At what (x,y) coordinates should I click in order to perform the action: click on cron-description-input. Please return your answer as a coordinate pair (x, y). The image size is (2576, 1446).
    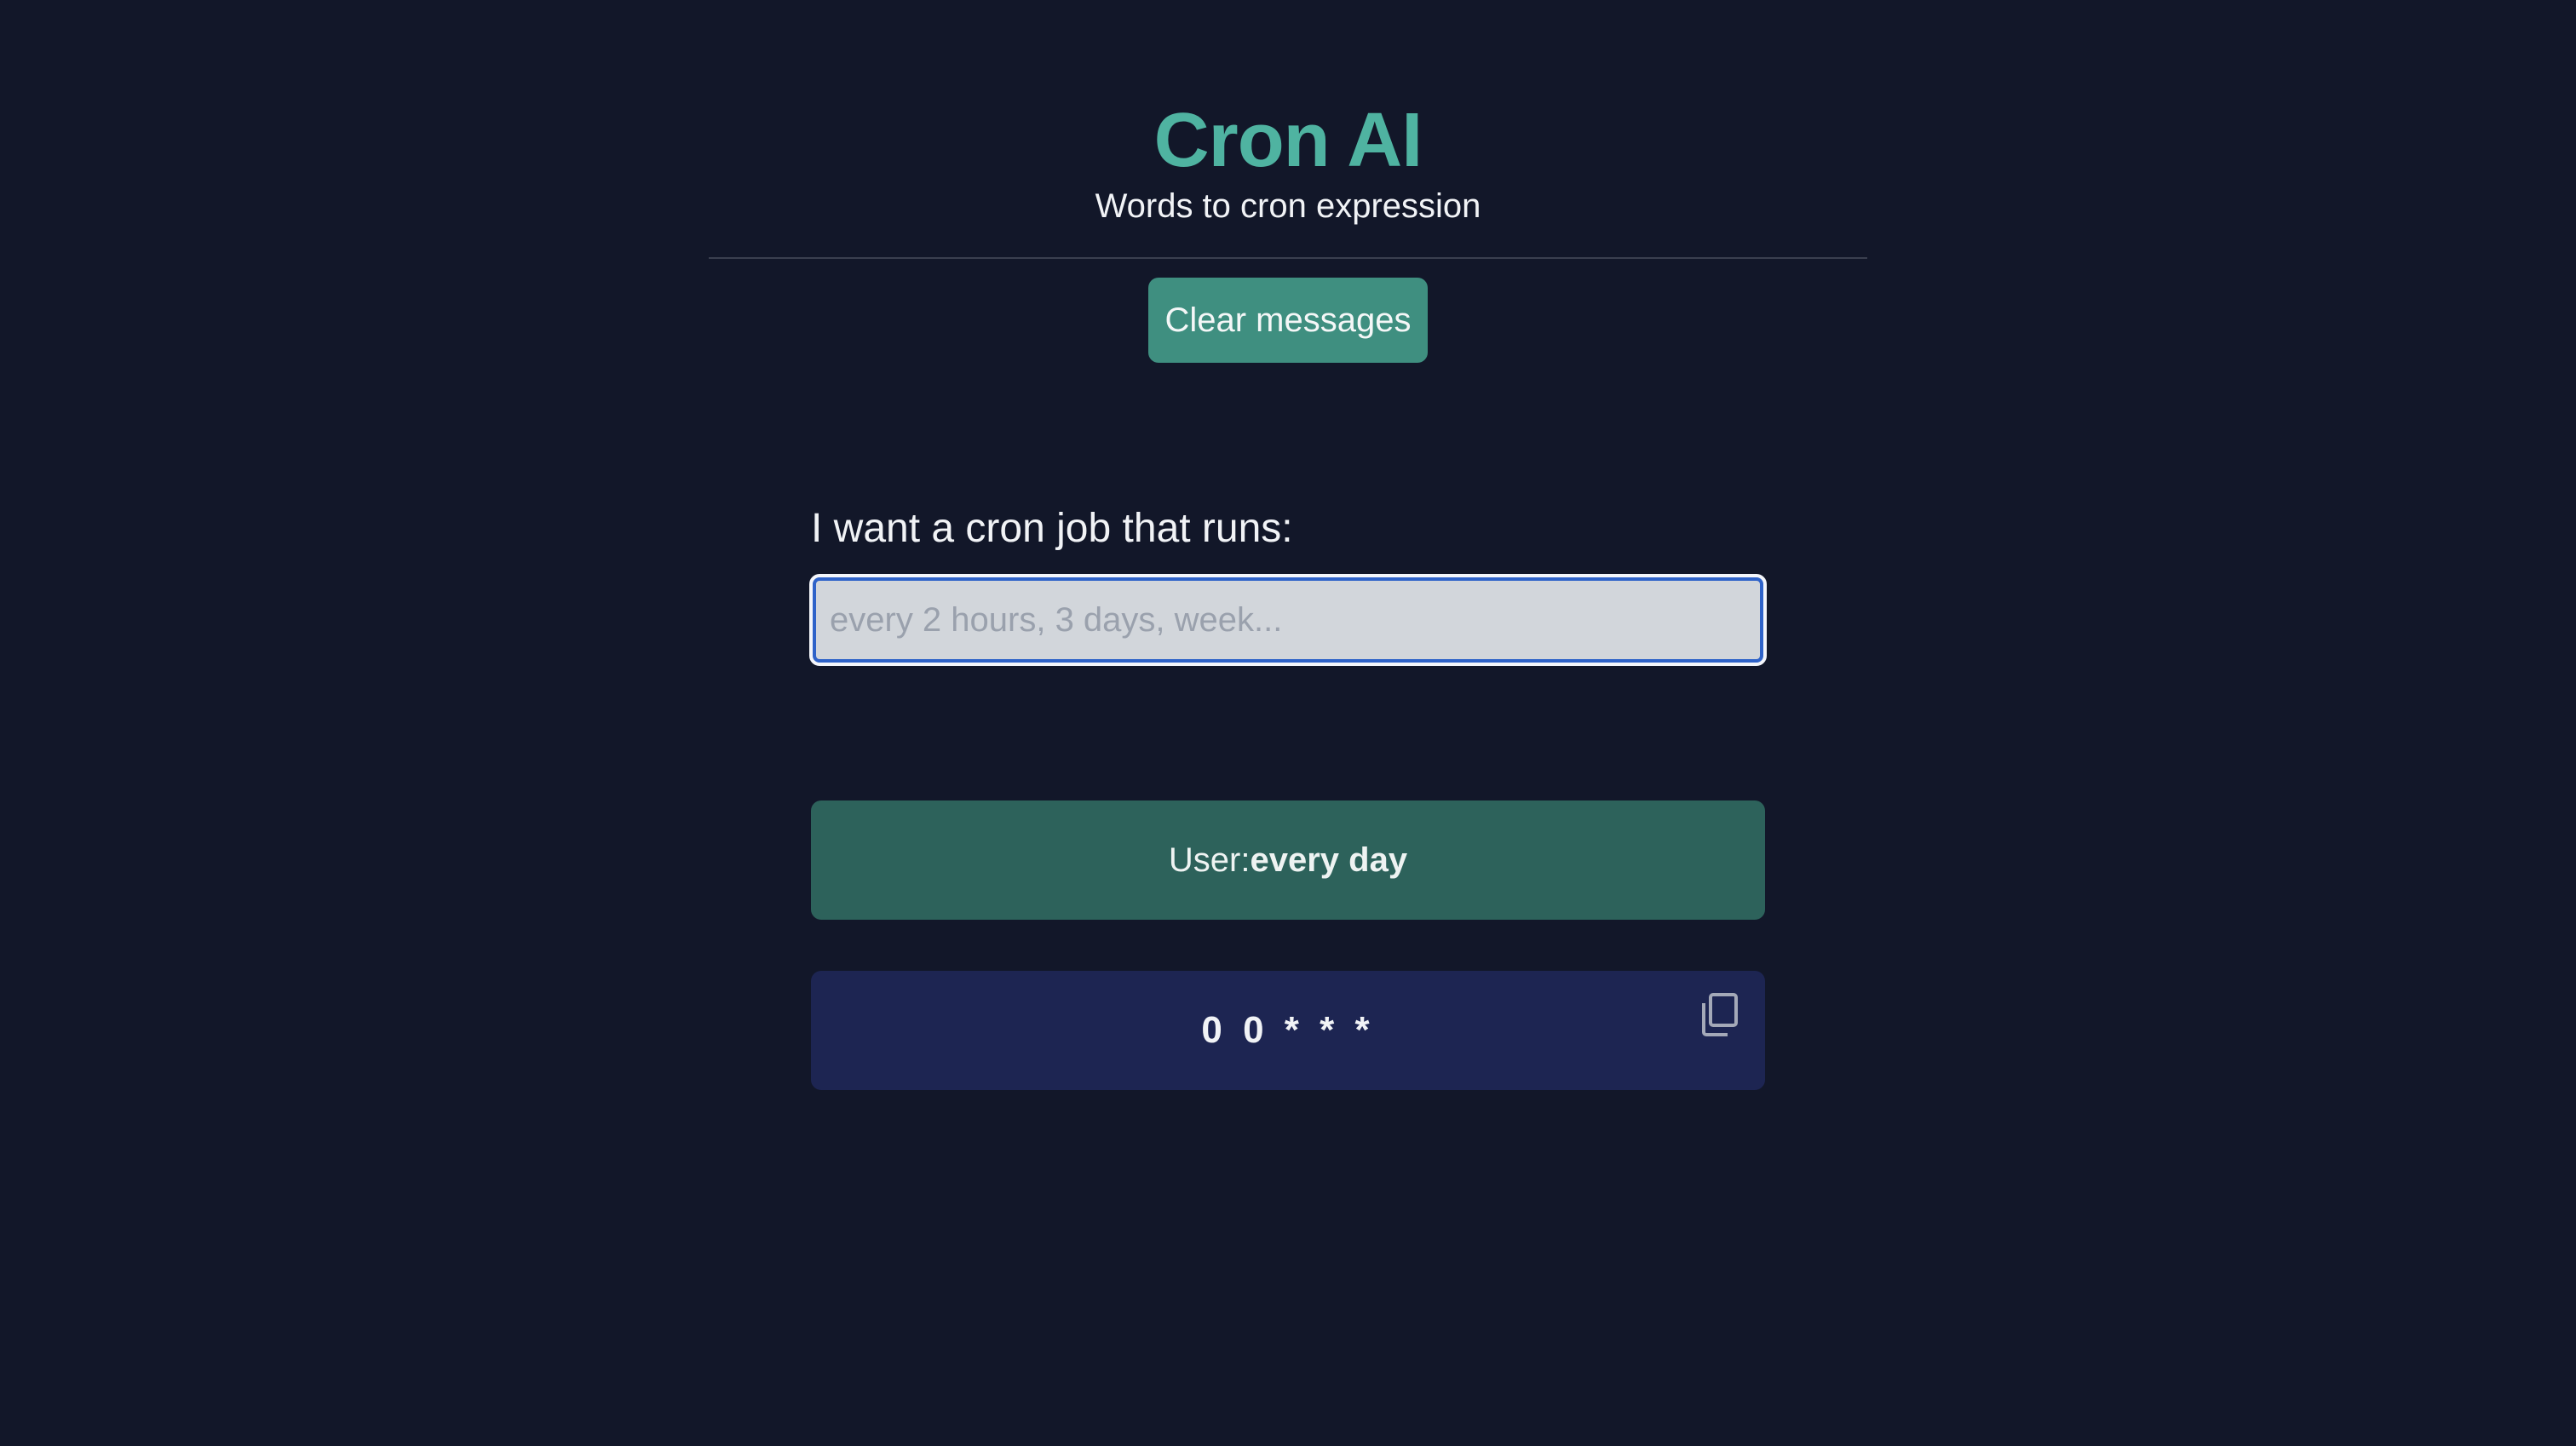
    Looking at the image, I should click on (1288, 620).